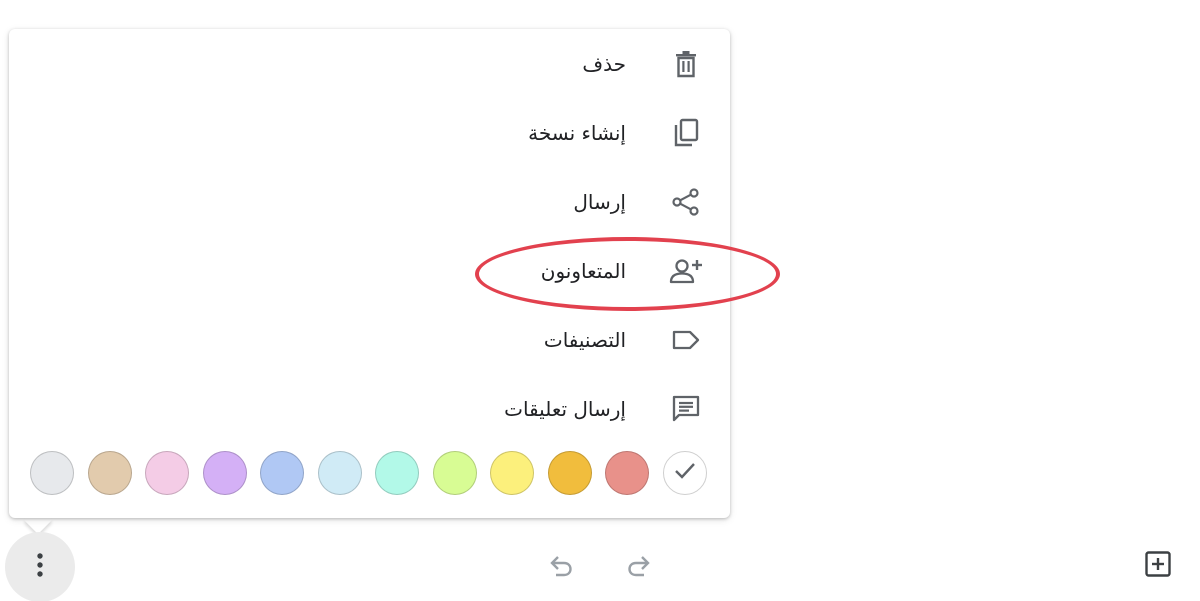 The image size is (1200, 601). I want to click on more-options-button, so click(40, 566).